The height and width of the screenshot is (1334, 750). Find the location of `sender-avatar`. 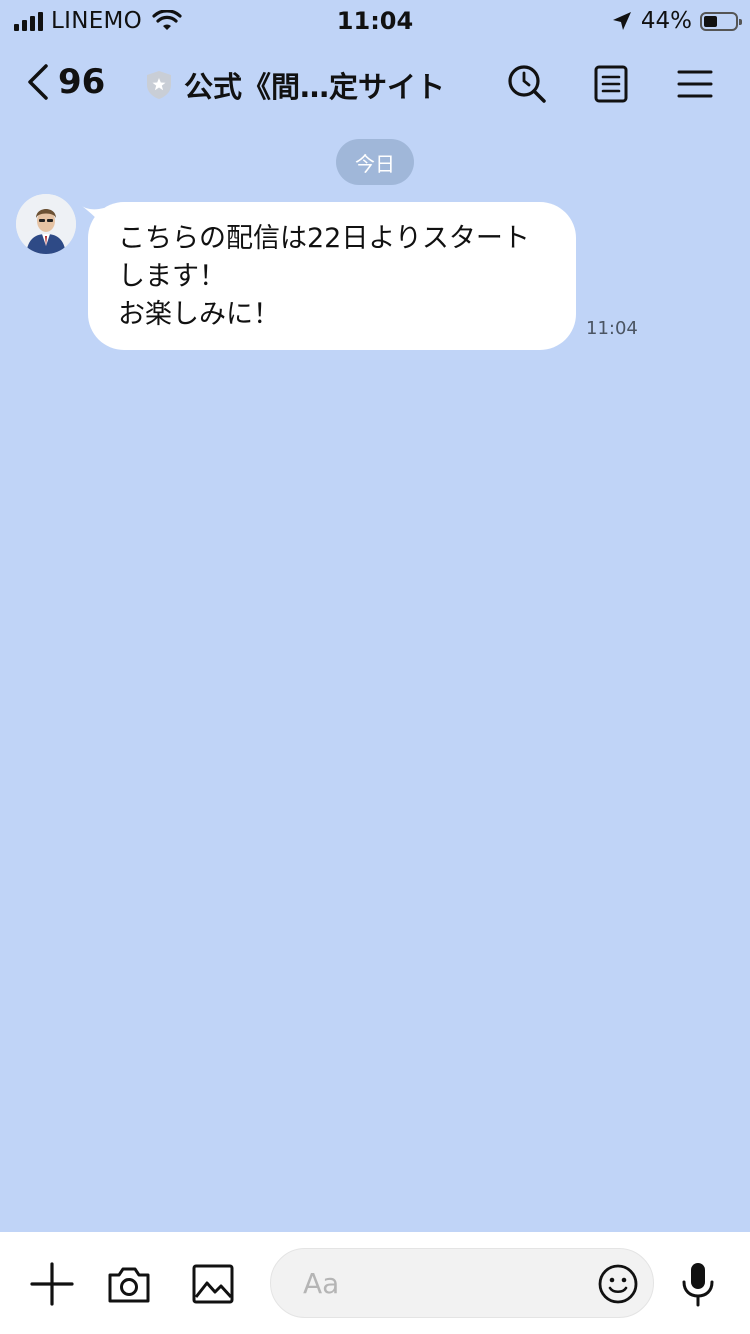

sender-avatar is located at coordinates (46, 224).